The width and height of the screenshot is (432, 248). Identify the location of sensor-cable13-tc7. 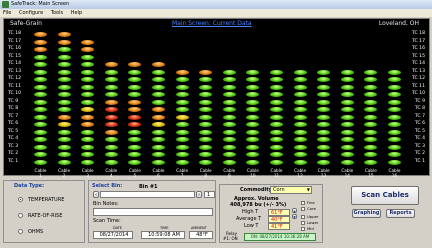
(324, 117).